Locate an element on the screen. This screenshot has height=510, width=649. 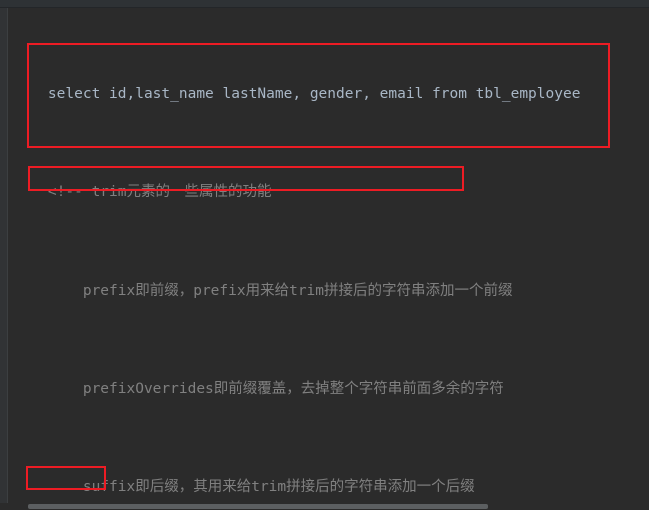
comment-text: suffix即后缀，其用来给trim拼接后的字符串添加一个后缀 is located at coordinates (278, 487).